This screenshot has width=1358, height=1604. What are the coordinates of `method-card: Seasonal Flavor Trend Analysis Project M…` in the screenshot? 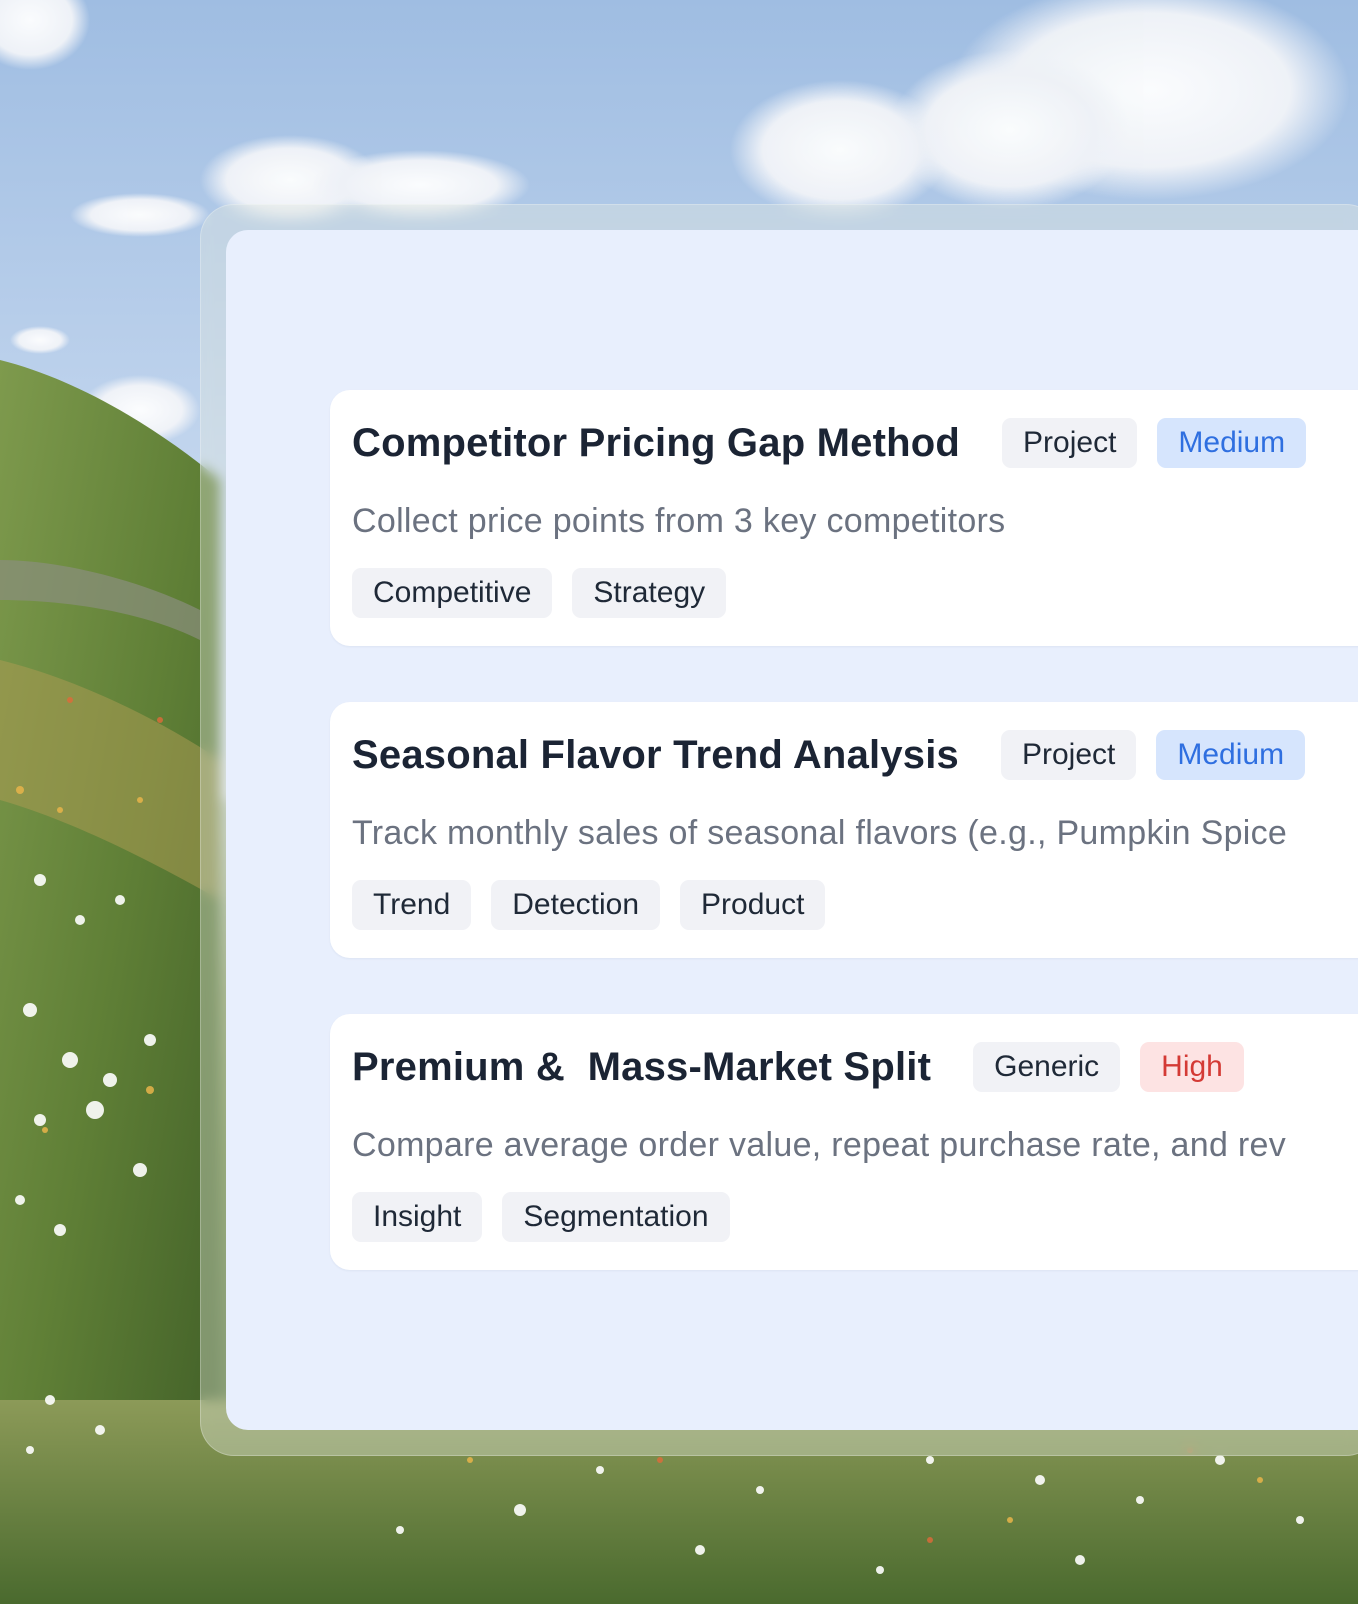 It's located at (844, 830).